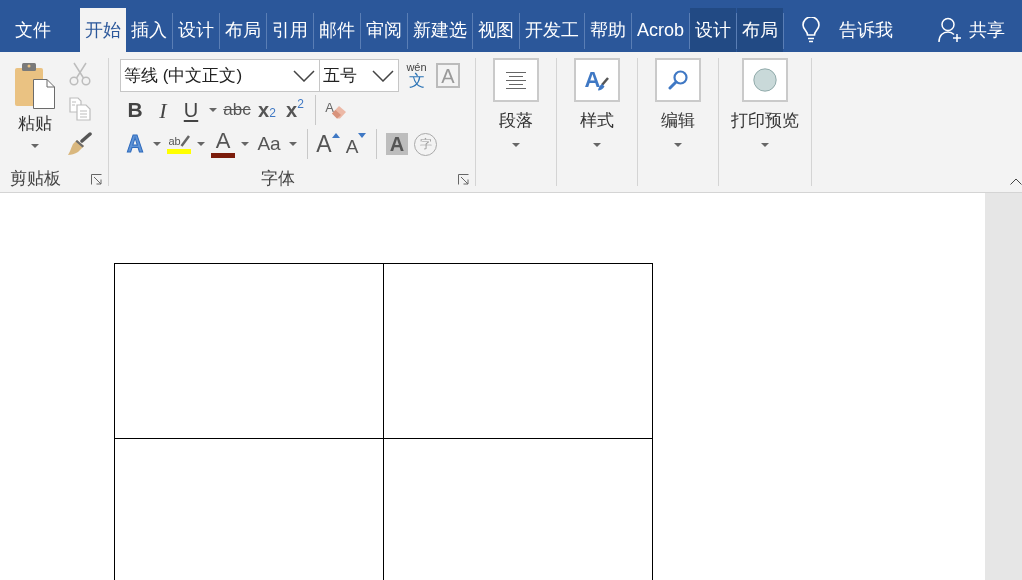  Describe the element at coordinates (397, 144) in the screenshot. I see `character-shading-button: A` at that location.